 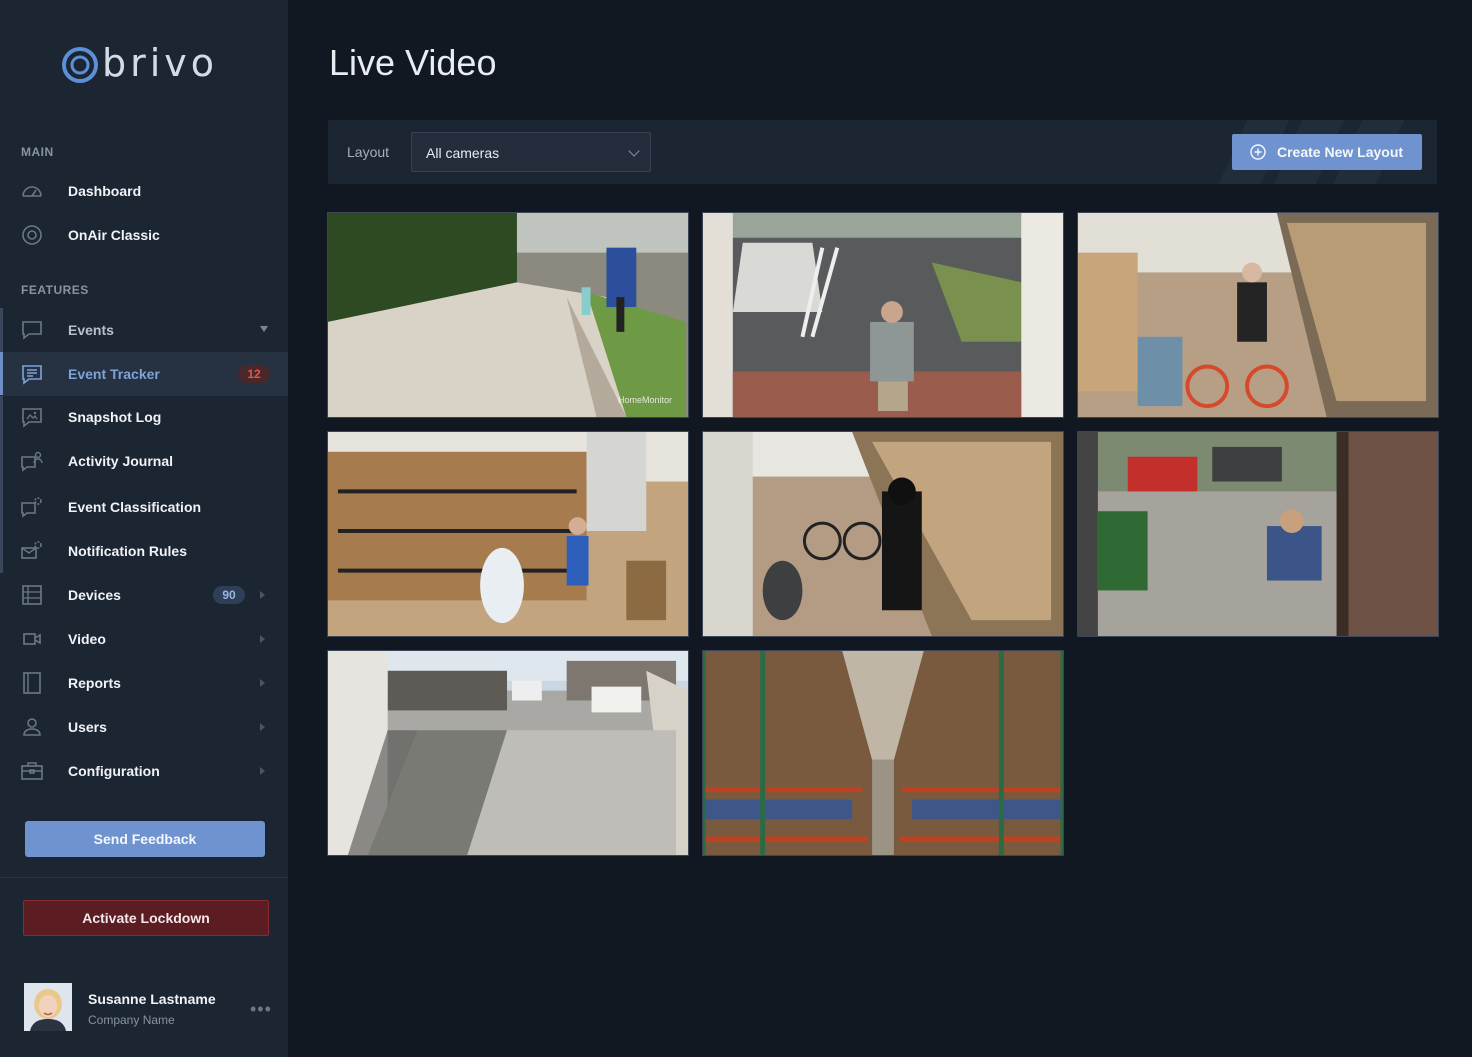 What do you see at coordinates (644, 400) in the screenshot?
I see `camera-watermark: HomeMonitor` at bounding box center [644, 400].